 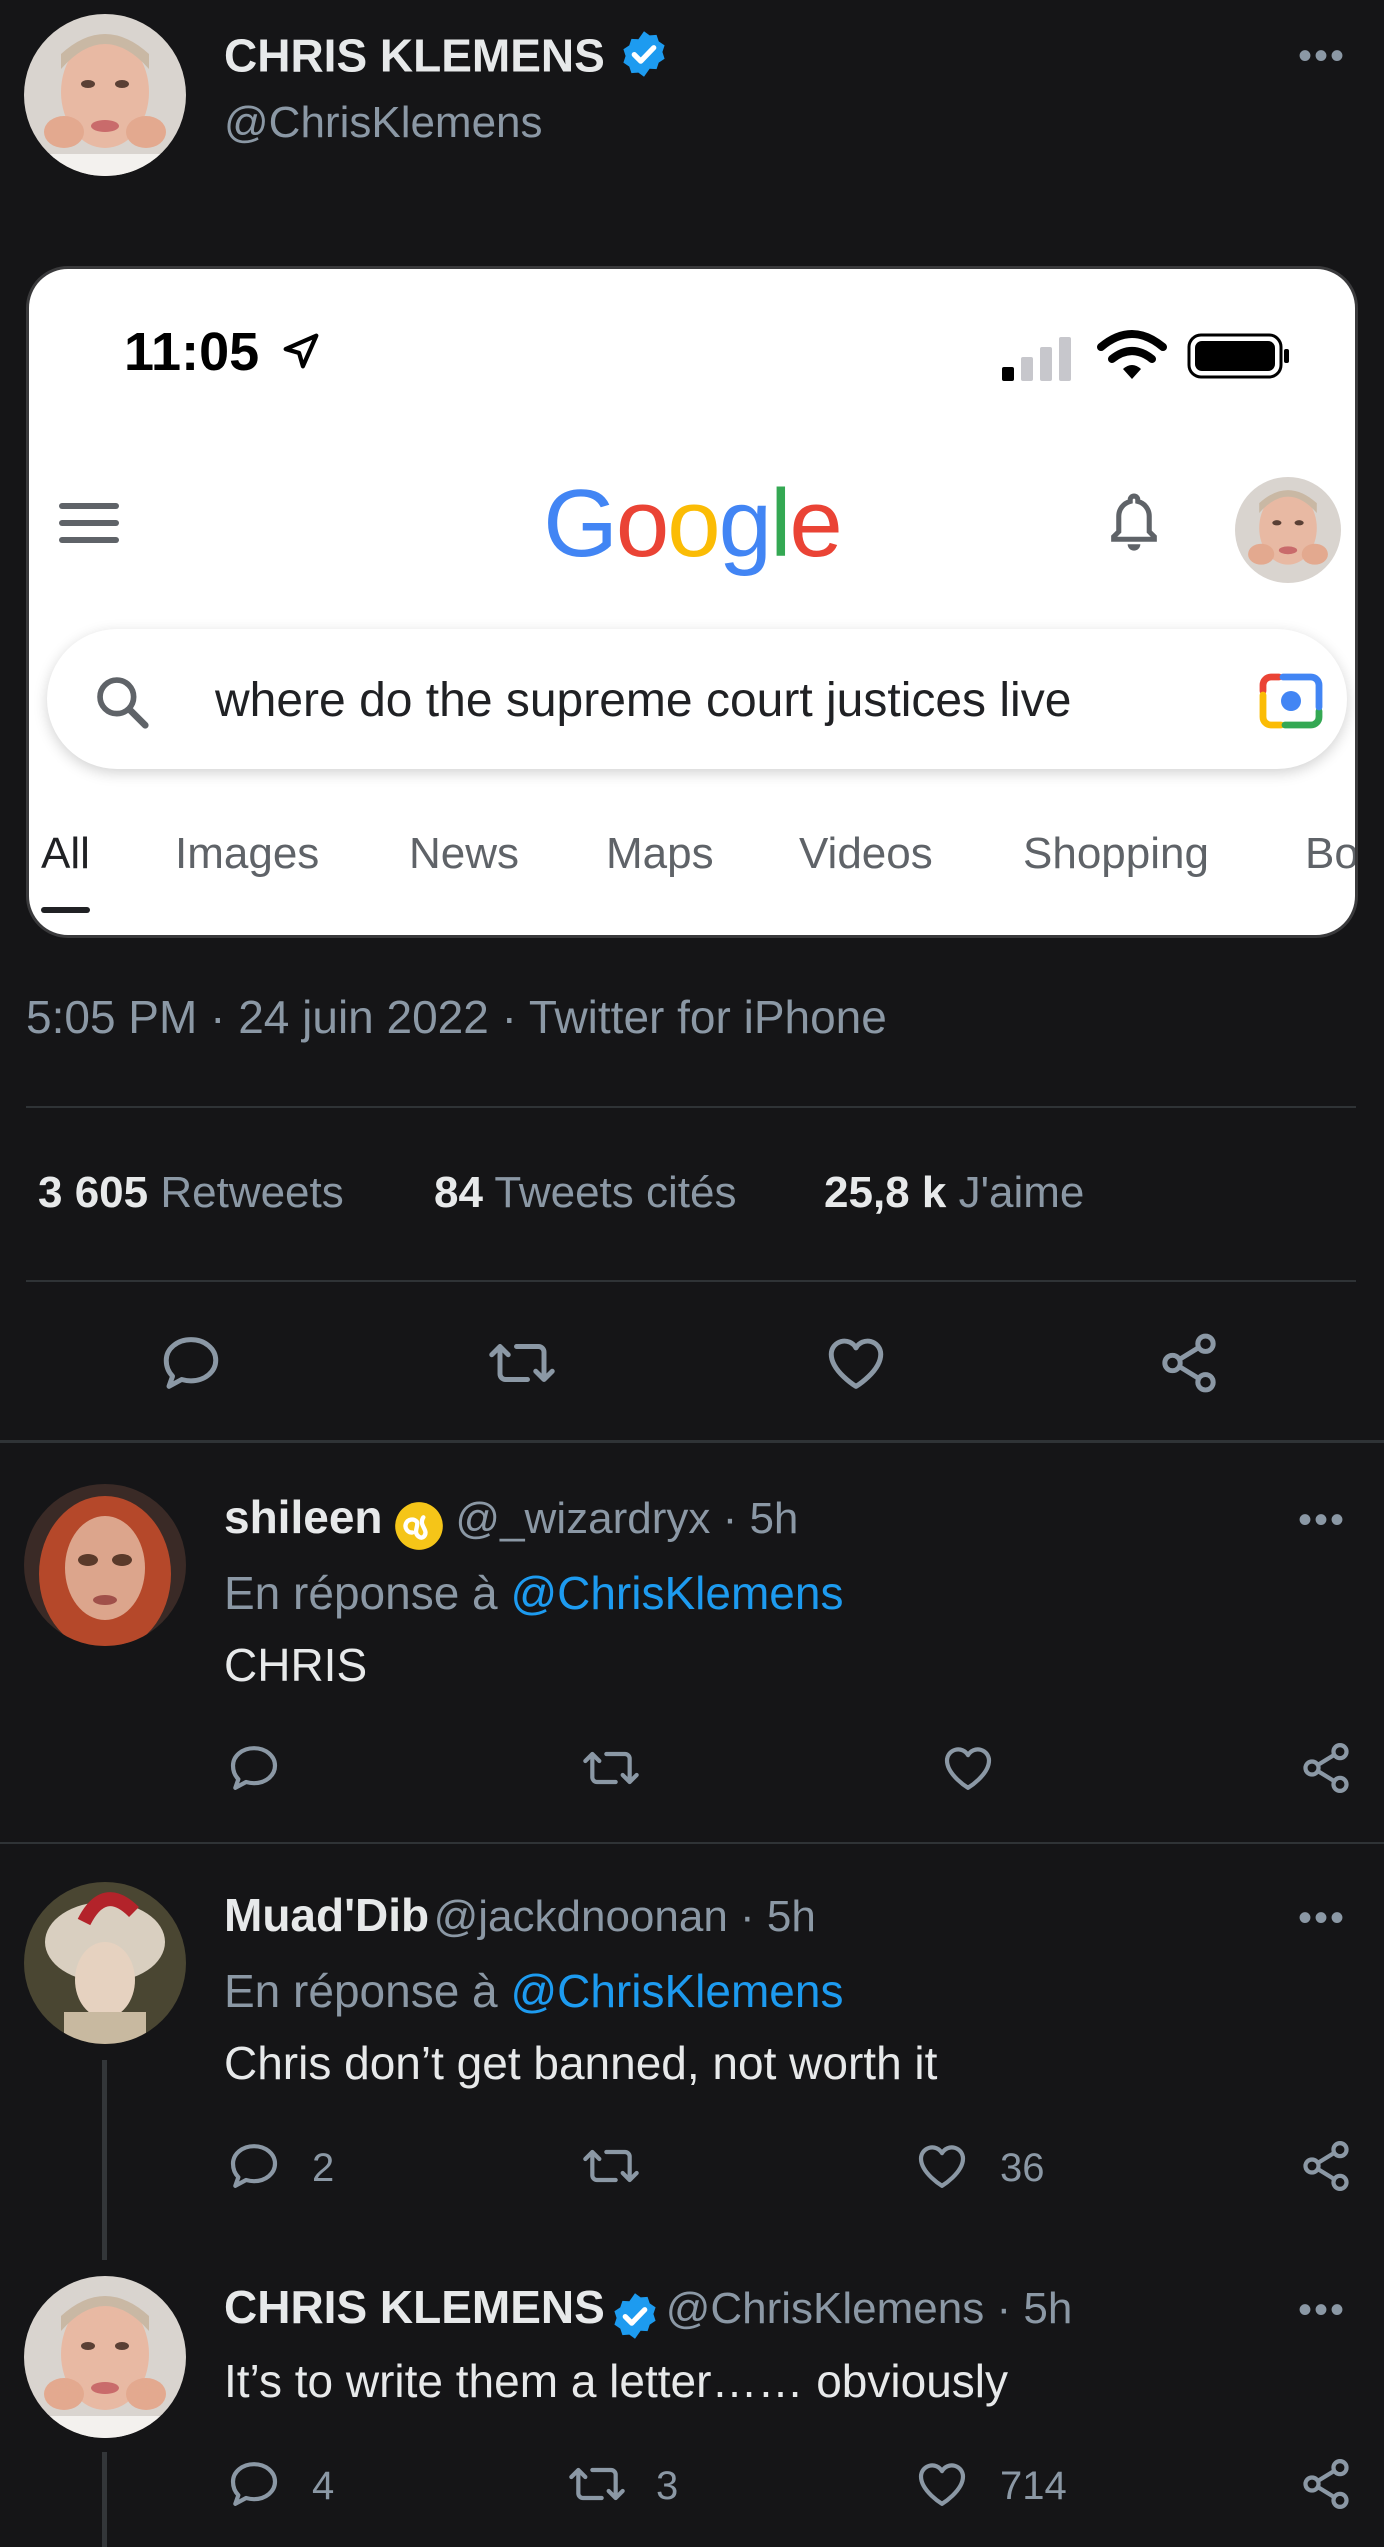 I want to click on reply-count: 4, so click(x=323, y=2486).